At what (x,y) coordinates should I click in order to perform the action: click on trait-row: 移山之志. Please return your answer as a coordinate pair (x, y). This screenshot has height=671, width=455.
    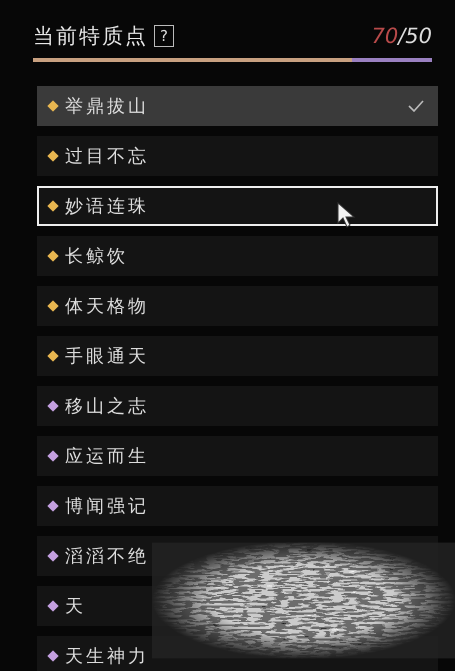
    Looking at the image, I should click on (237, 406).